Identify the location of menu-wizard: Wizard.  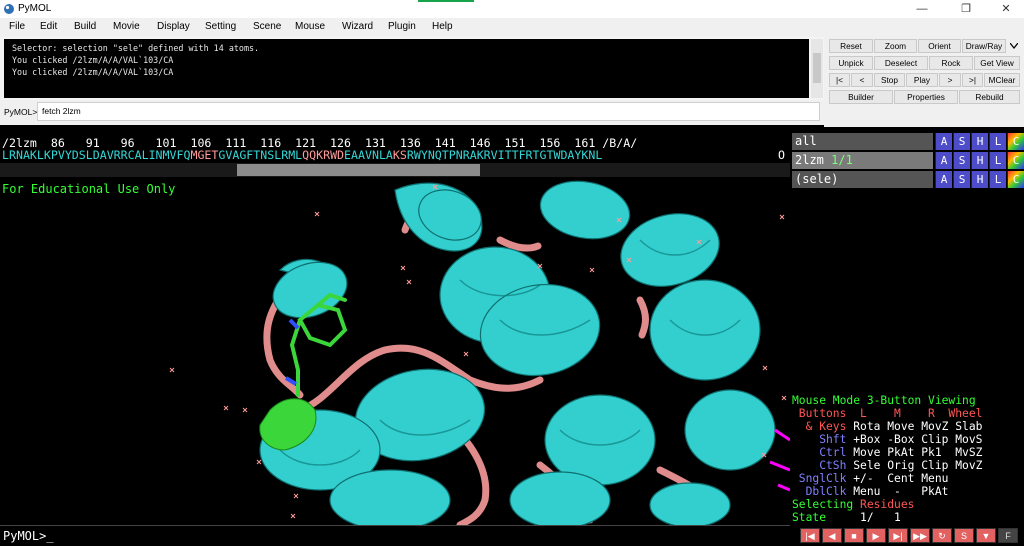
(357, 26).